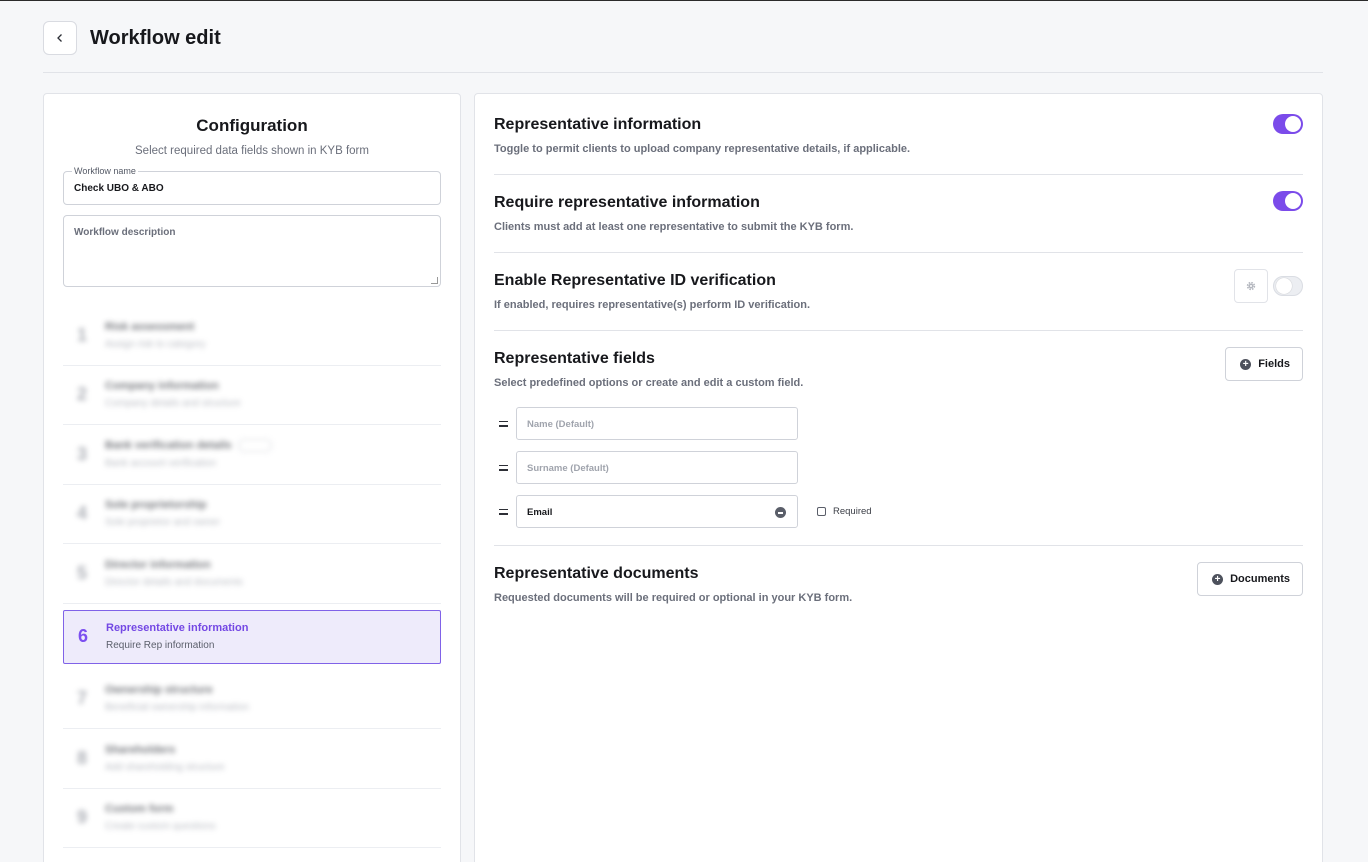 This screenshot has height=862, width=1368. I want to click on email-field-value: Email, so click(540, 512).